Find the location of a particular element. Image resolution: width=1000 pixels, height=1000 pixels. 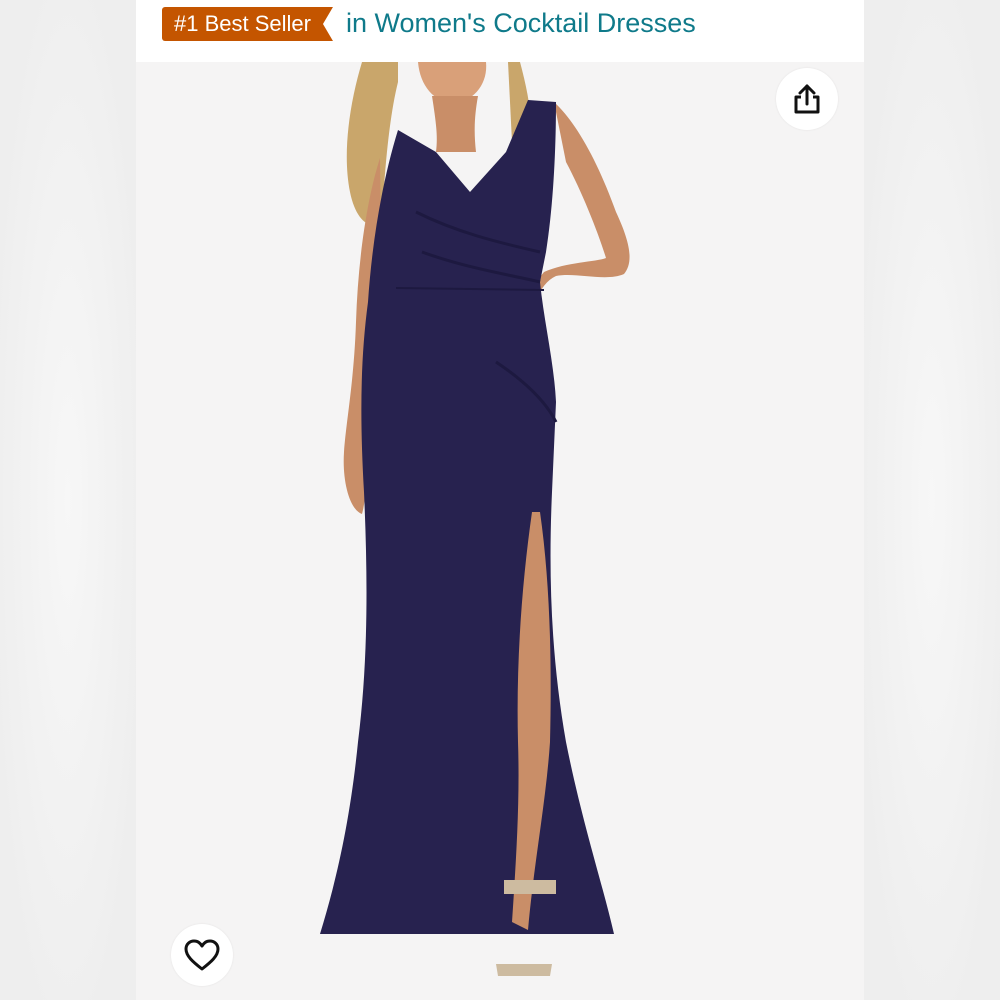

sandal-sole is located at coordinates (524, 970).